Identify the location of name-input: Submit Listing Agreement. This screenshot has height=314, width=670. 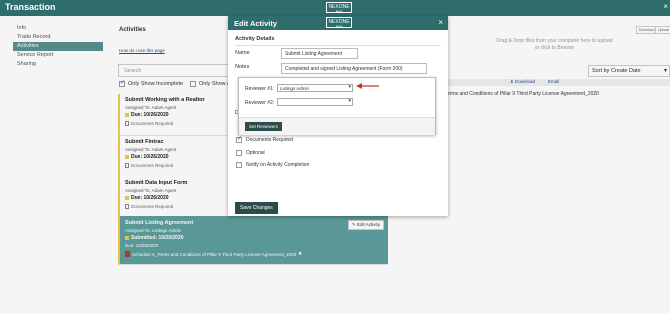
(319, 53).